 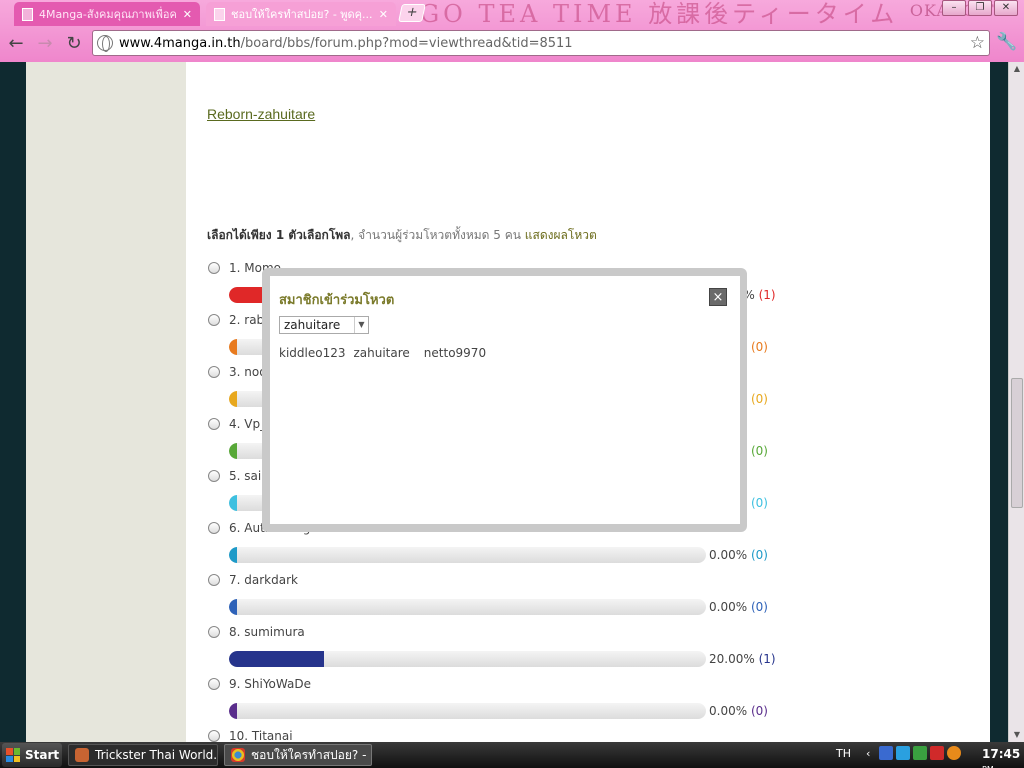 I want to click on browser-tray-icon, so click(x=954, y=753).